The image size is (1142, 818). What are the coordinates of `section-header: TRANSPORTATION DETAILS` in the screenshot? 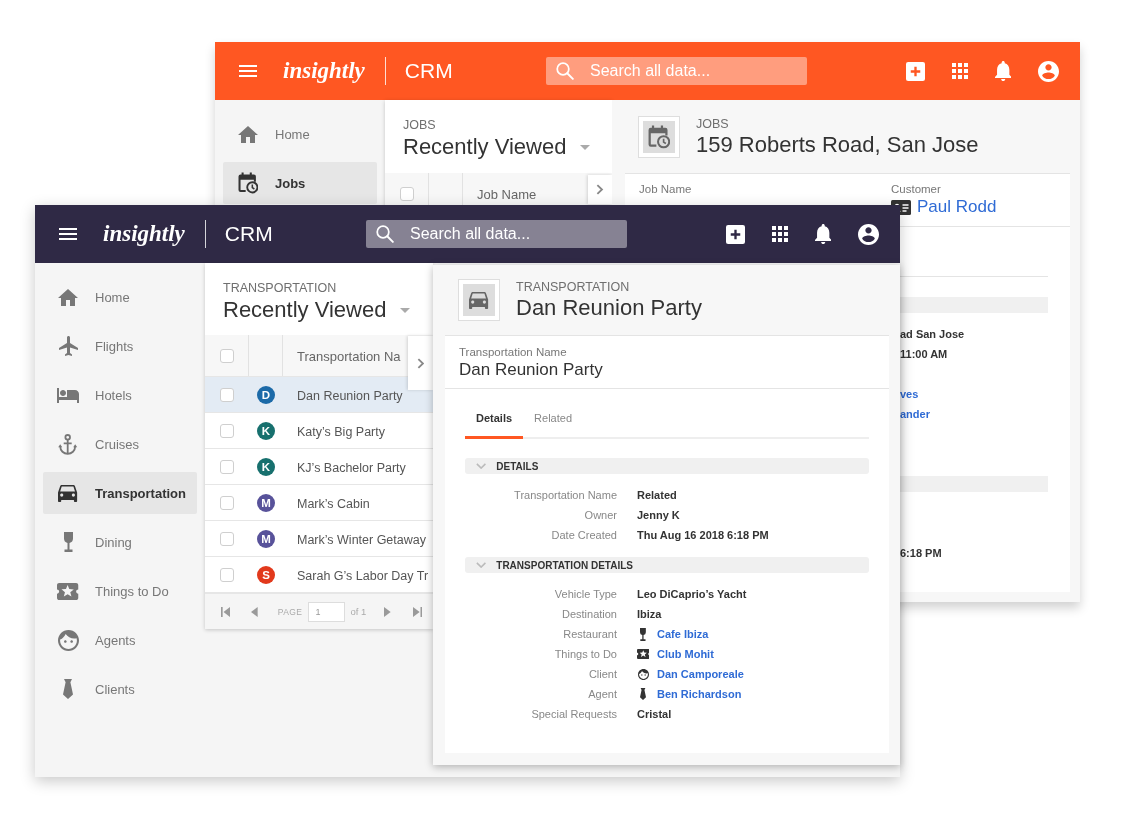 It's located at (667, 565).